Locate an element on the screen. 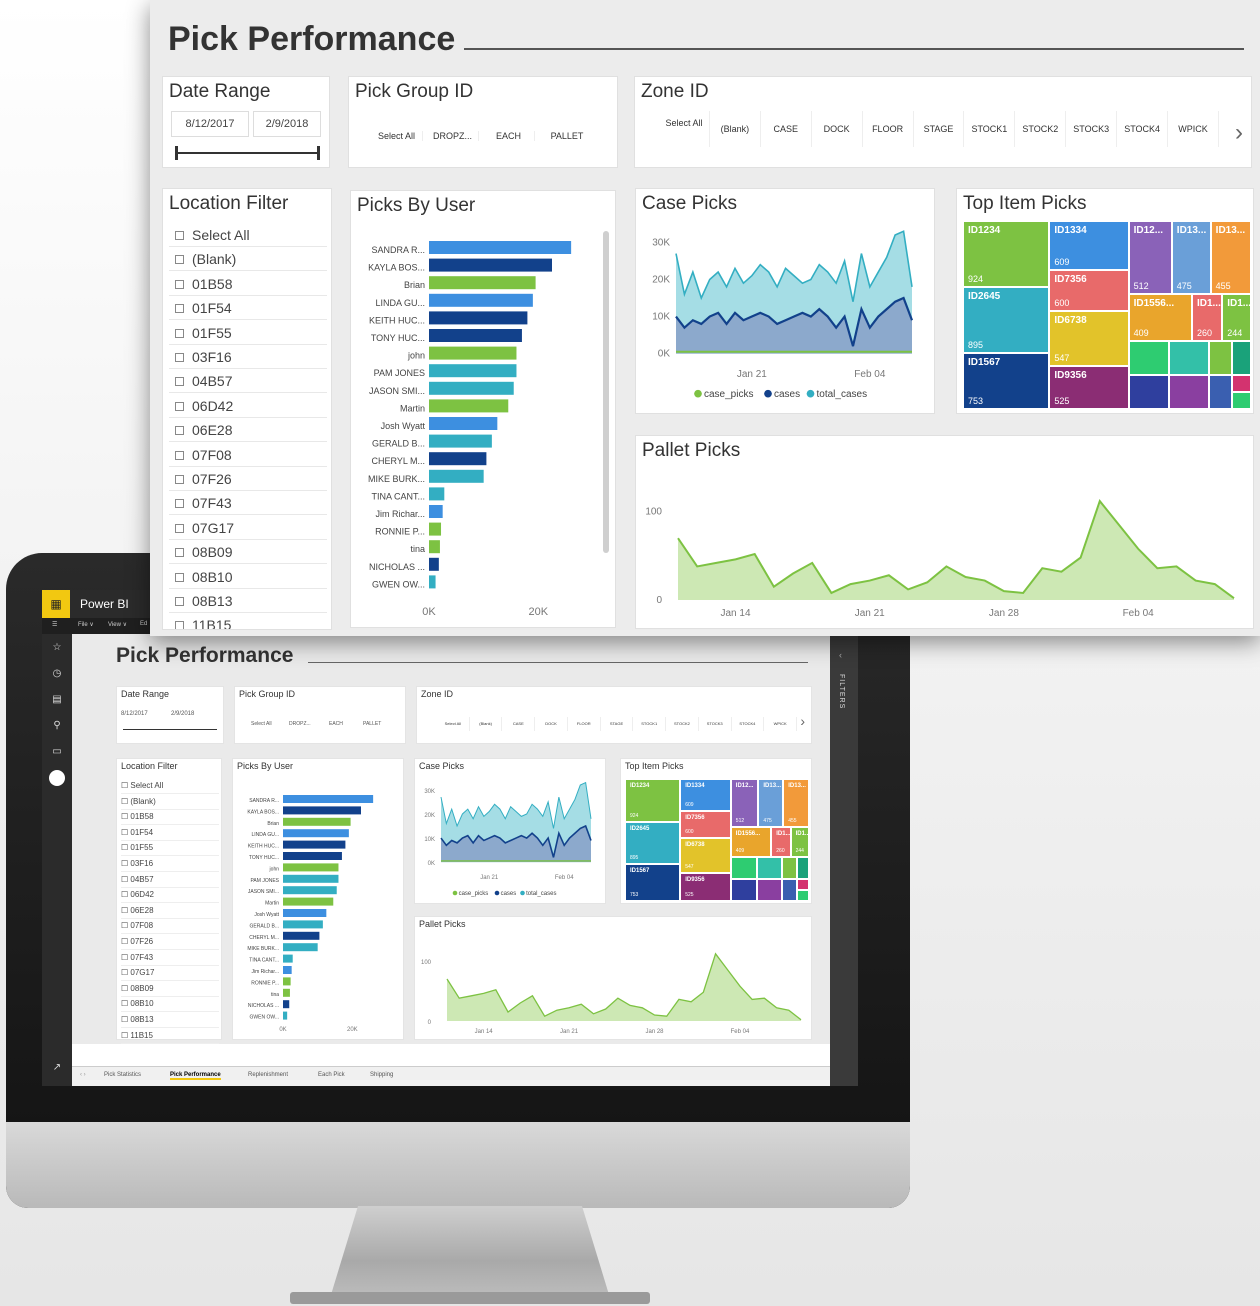  treemap-cell: ID1234 924 is located at coordinates (1006, 254).